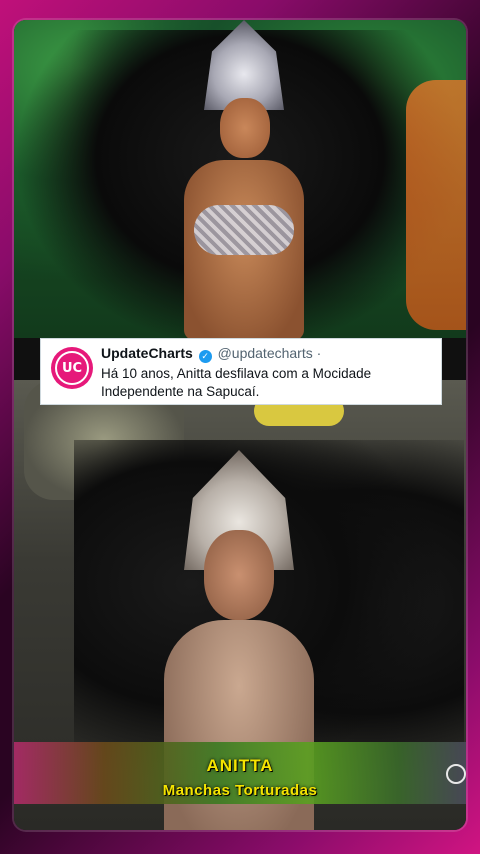  I want to click on tweet-header: UpdateCharts ✓ @updatecharts ·, so click(211, 354).